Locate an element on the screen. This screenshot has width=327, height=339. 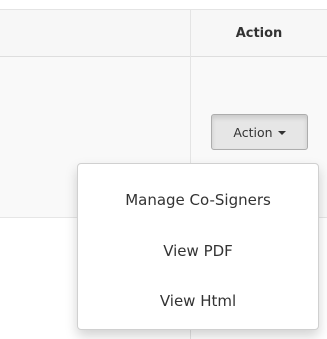
column-header-action: Action is located at coordinates (259, 33).